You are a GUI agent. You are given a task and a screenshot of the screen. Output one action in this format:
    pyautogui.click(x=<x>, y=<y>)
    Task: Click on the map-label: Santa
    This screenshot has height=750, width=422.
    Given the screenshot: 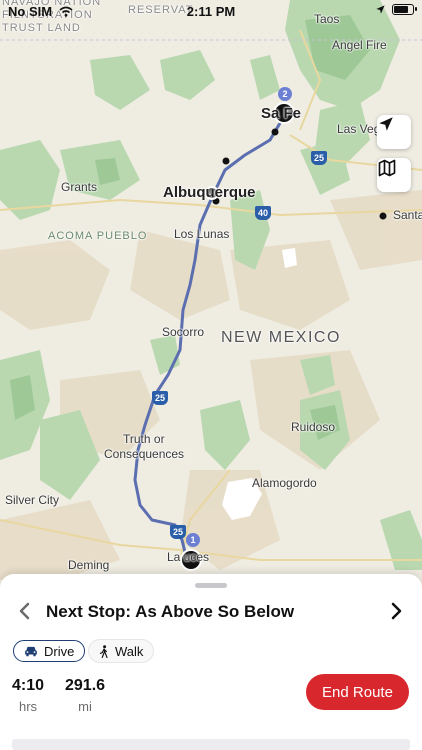 What is the action you would take?
    pyautogui.click(x=407, y=215)
    